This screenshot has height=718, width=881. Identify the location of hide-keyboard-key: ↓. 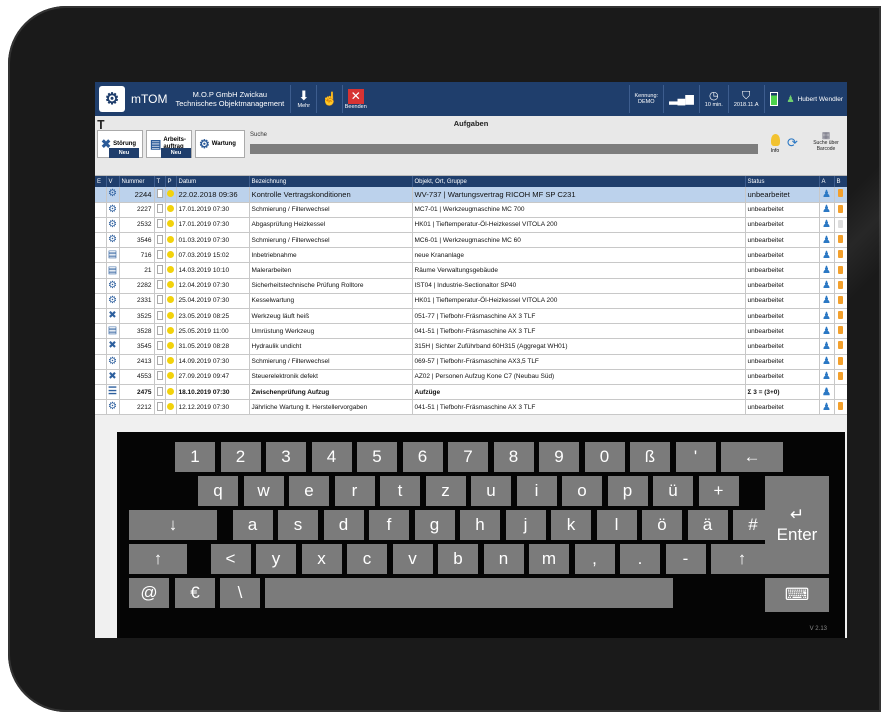
(173, 525).